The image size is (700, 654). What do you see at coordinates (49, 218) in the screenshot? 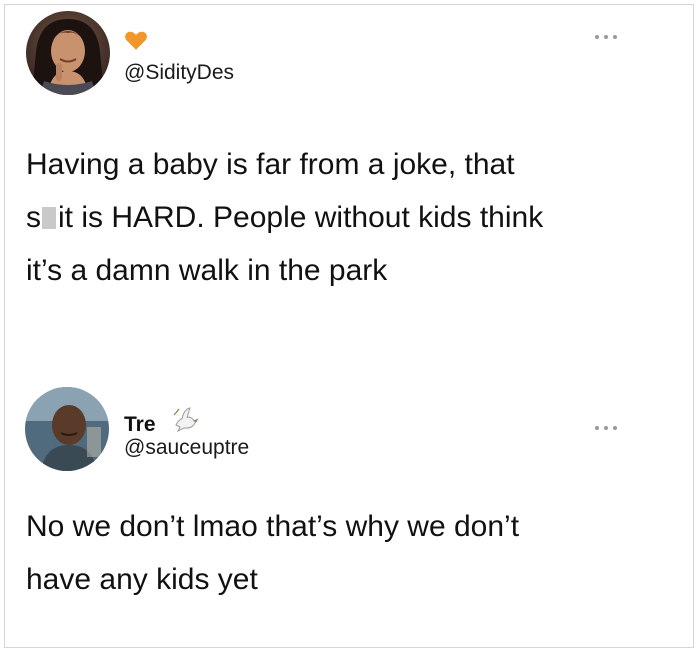
I see `censor-blur` at bounding box center [49, 218].